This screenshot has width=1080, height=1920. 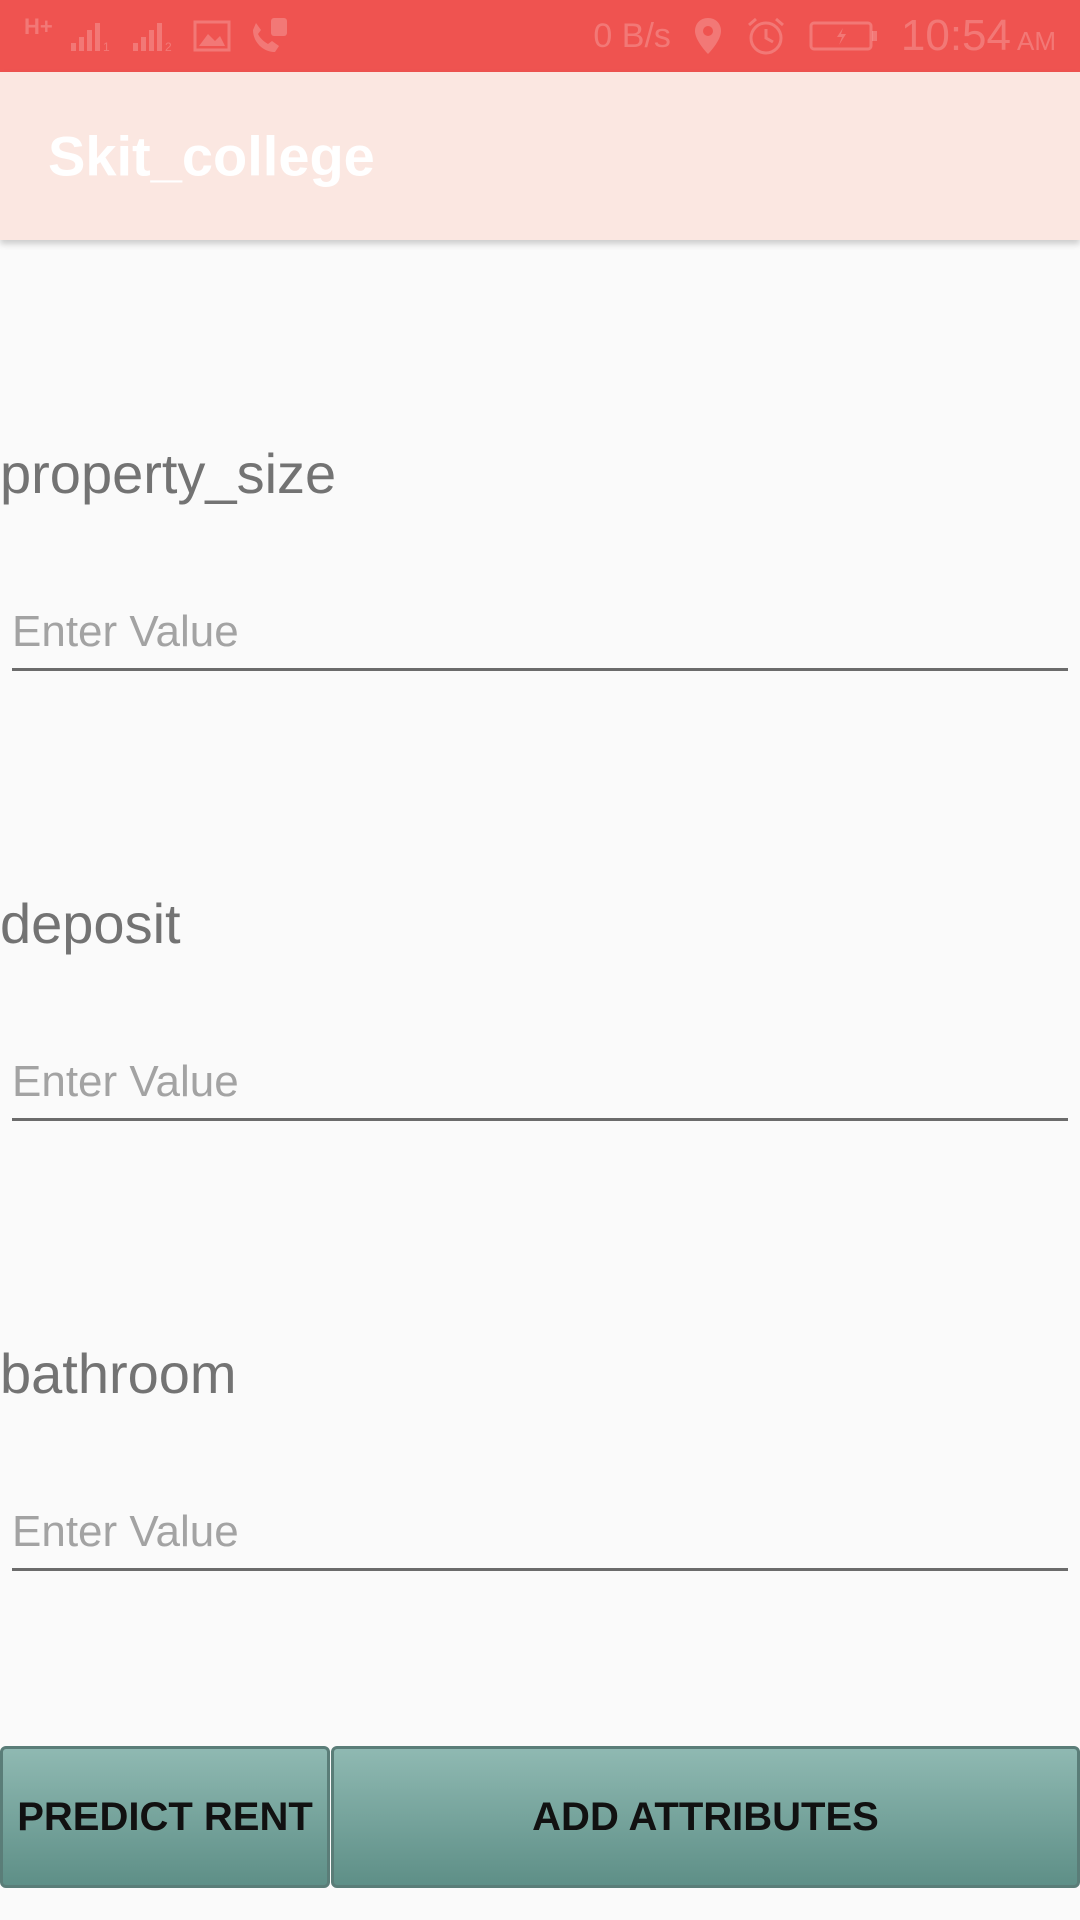 I want to click on battery-icon, so click(x=844, y=36).